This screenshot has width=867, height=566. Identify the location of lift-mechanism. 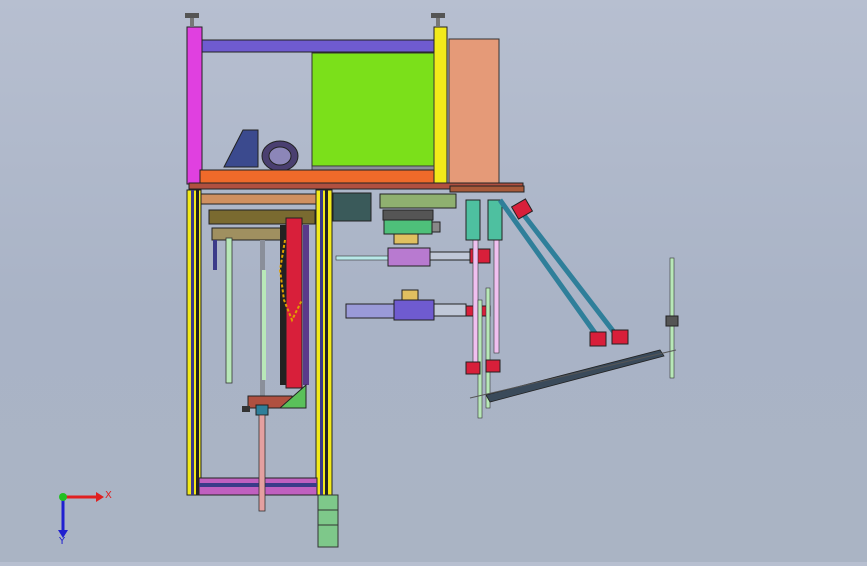
(262, 360).